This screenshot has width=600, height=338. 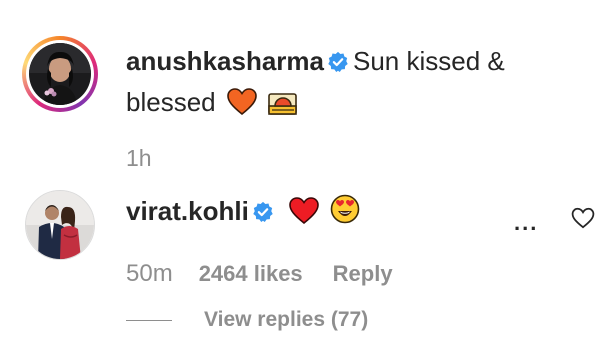 What do you see at coordinates (171, 102) in the screenshot?
I see `caption-text-line2: blessed` at bounding box center [171, 102].